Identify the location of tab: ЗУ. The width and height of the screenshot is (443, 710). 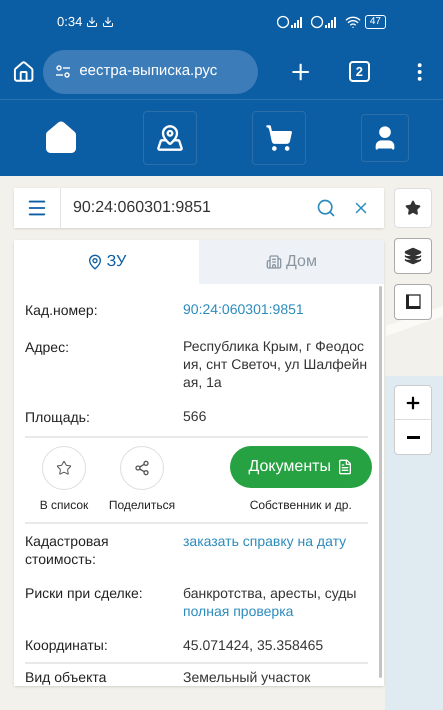
(106, 262).